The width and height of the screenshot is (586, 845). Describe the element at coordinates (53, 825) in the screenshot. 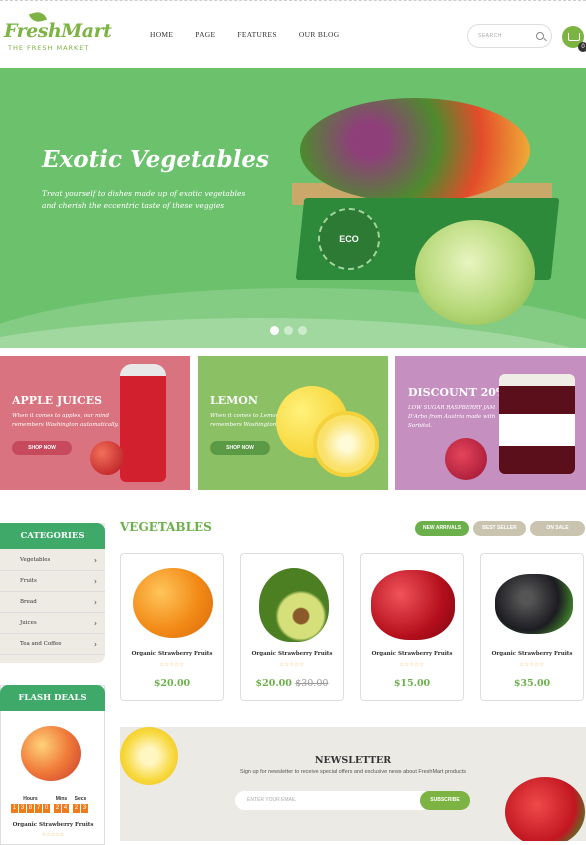

I see `flash-product-name: Organic Strawberry Fruits` at that location.